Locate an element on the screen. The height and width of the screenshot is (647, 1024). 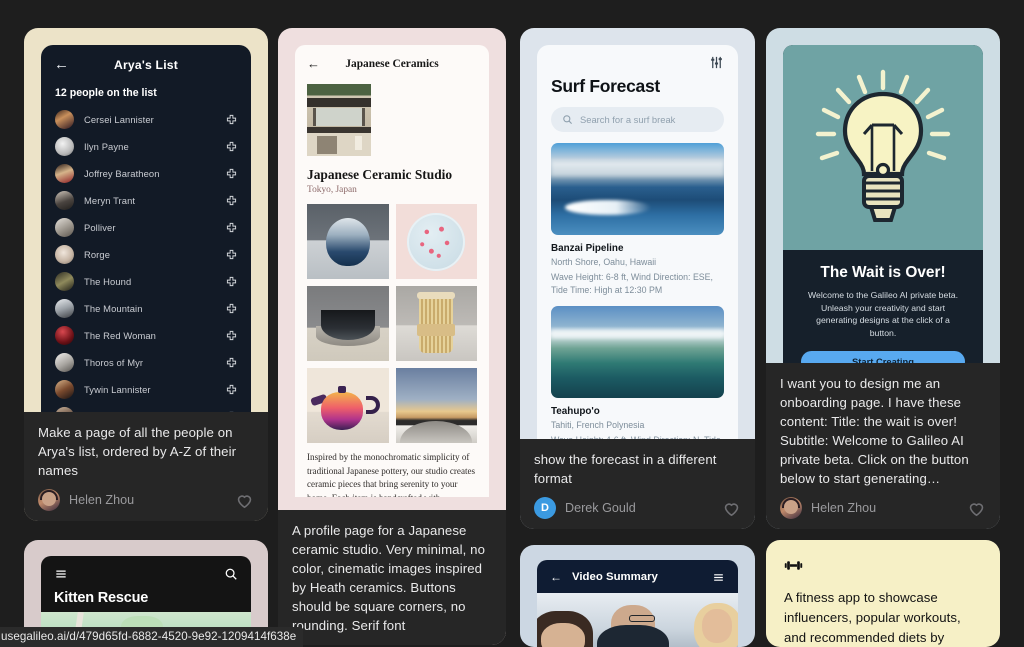
page-title: Surf Forecast is located at coordinates (605, 86).